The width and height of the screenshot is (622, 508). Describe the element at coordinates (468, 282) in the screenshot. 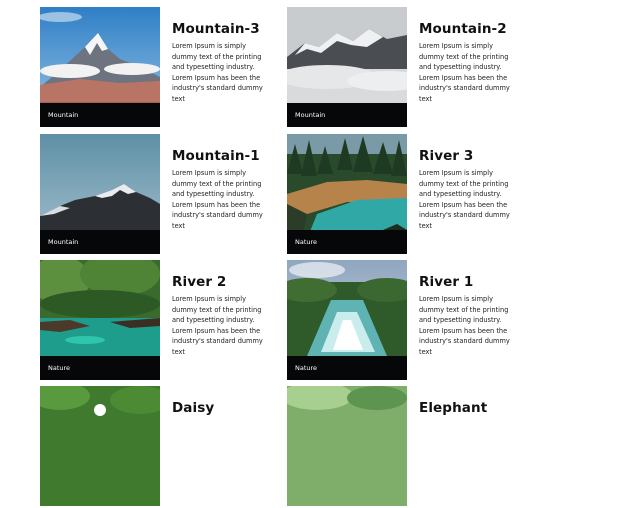

I see `card-title: River 1` at that location.